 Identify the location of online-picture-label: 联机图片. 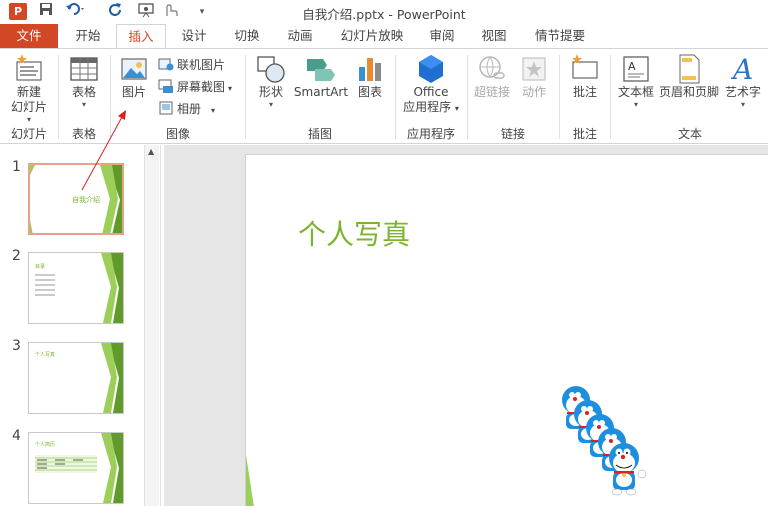
(201, 65).